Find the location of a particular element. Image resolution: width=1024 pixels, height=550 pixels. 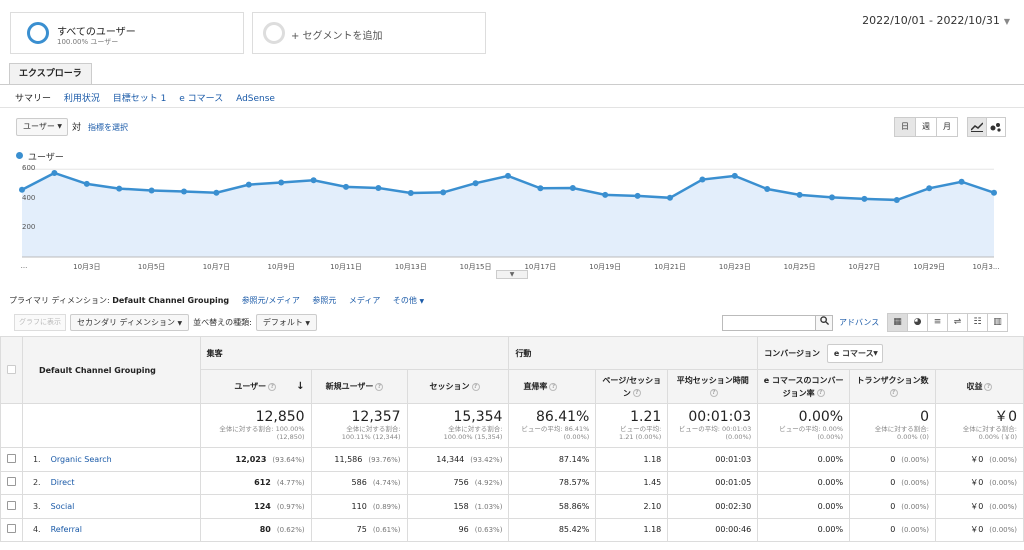

plot-rows-button: グラフに表示 is located at coordinates (40, 322).